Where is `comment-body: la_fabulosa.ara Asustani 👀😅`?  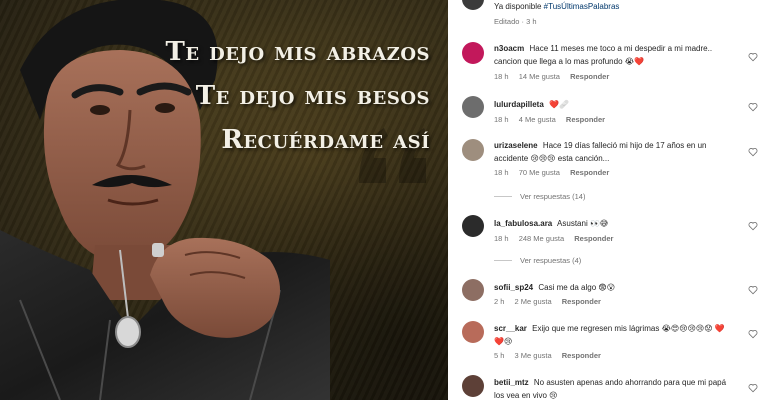 comment-body: la_fabulosa.ara Asustani 👀😅 is located at coordinates (614, 223).